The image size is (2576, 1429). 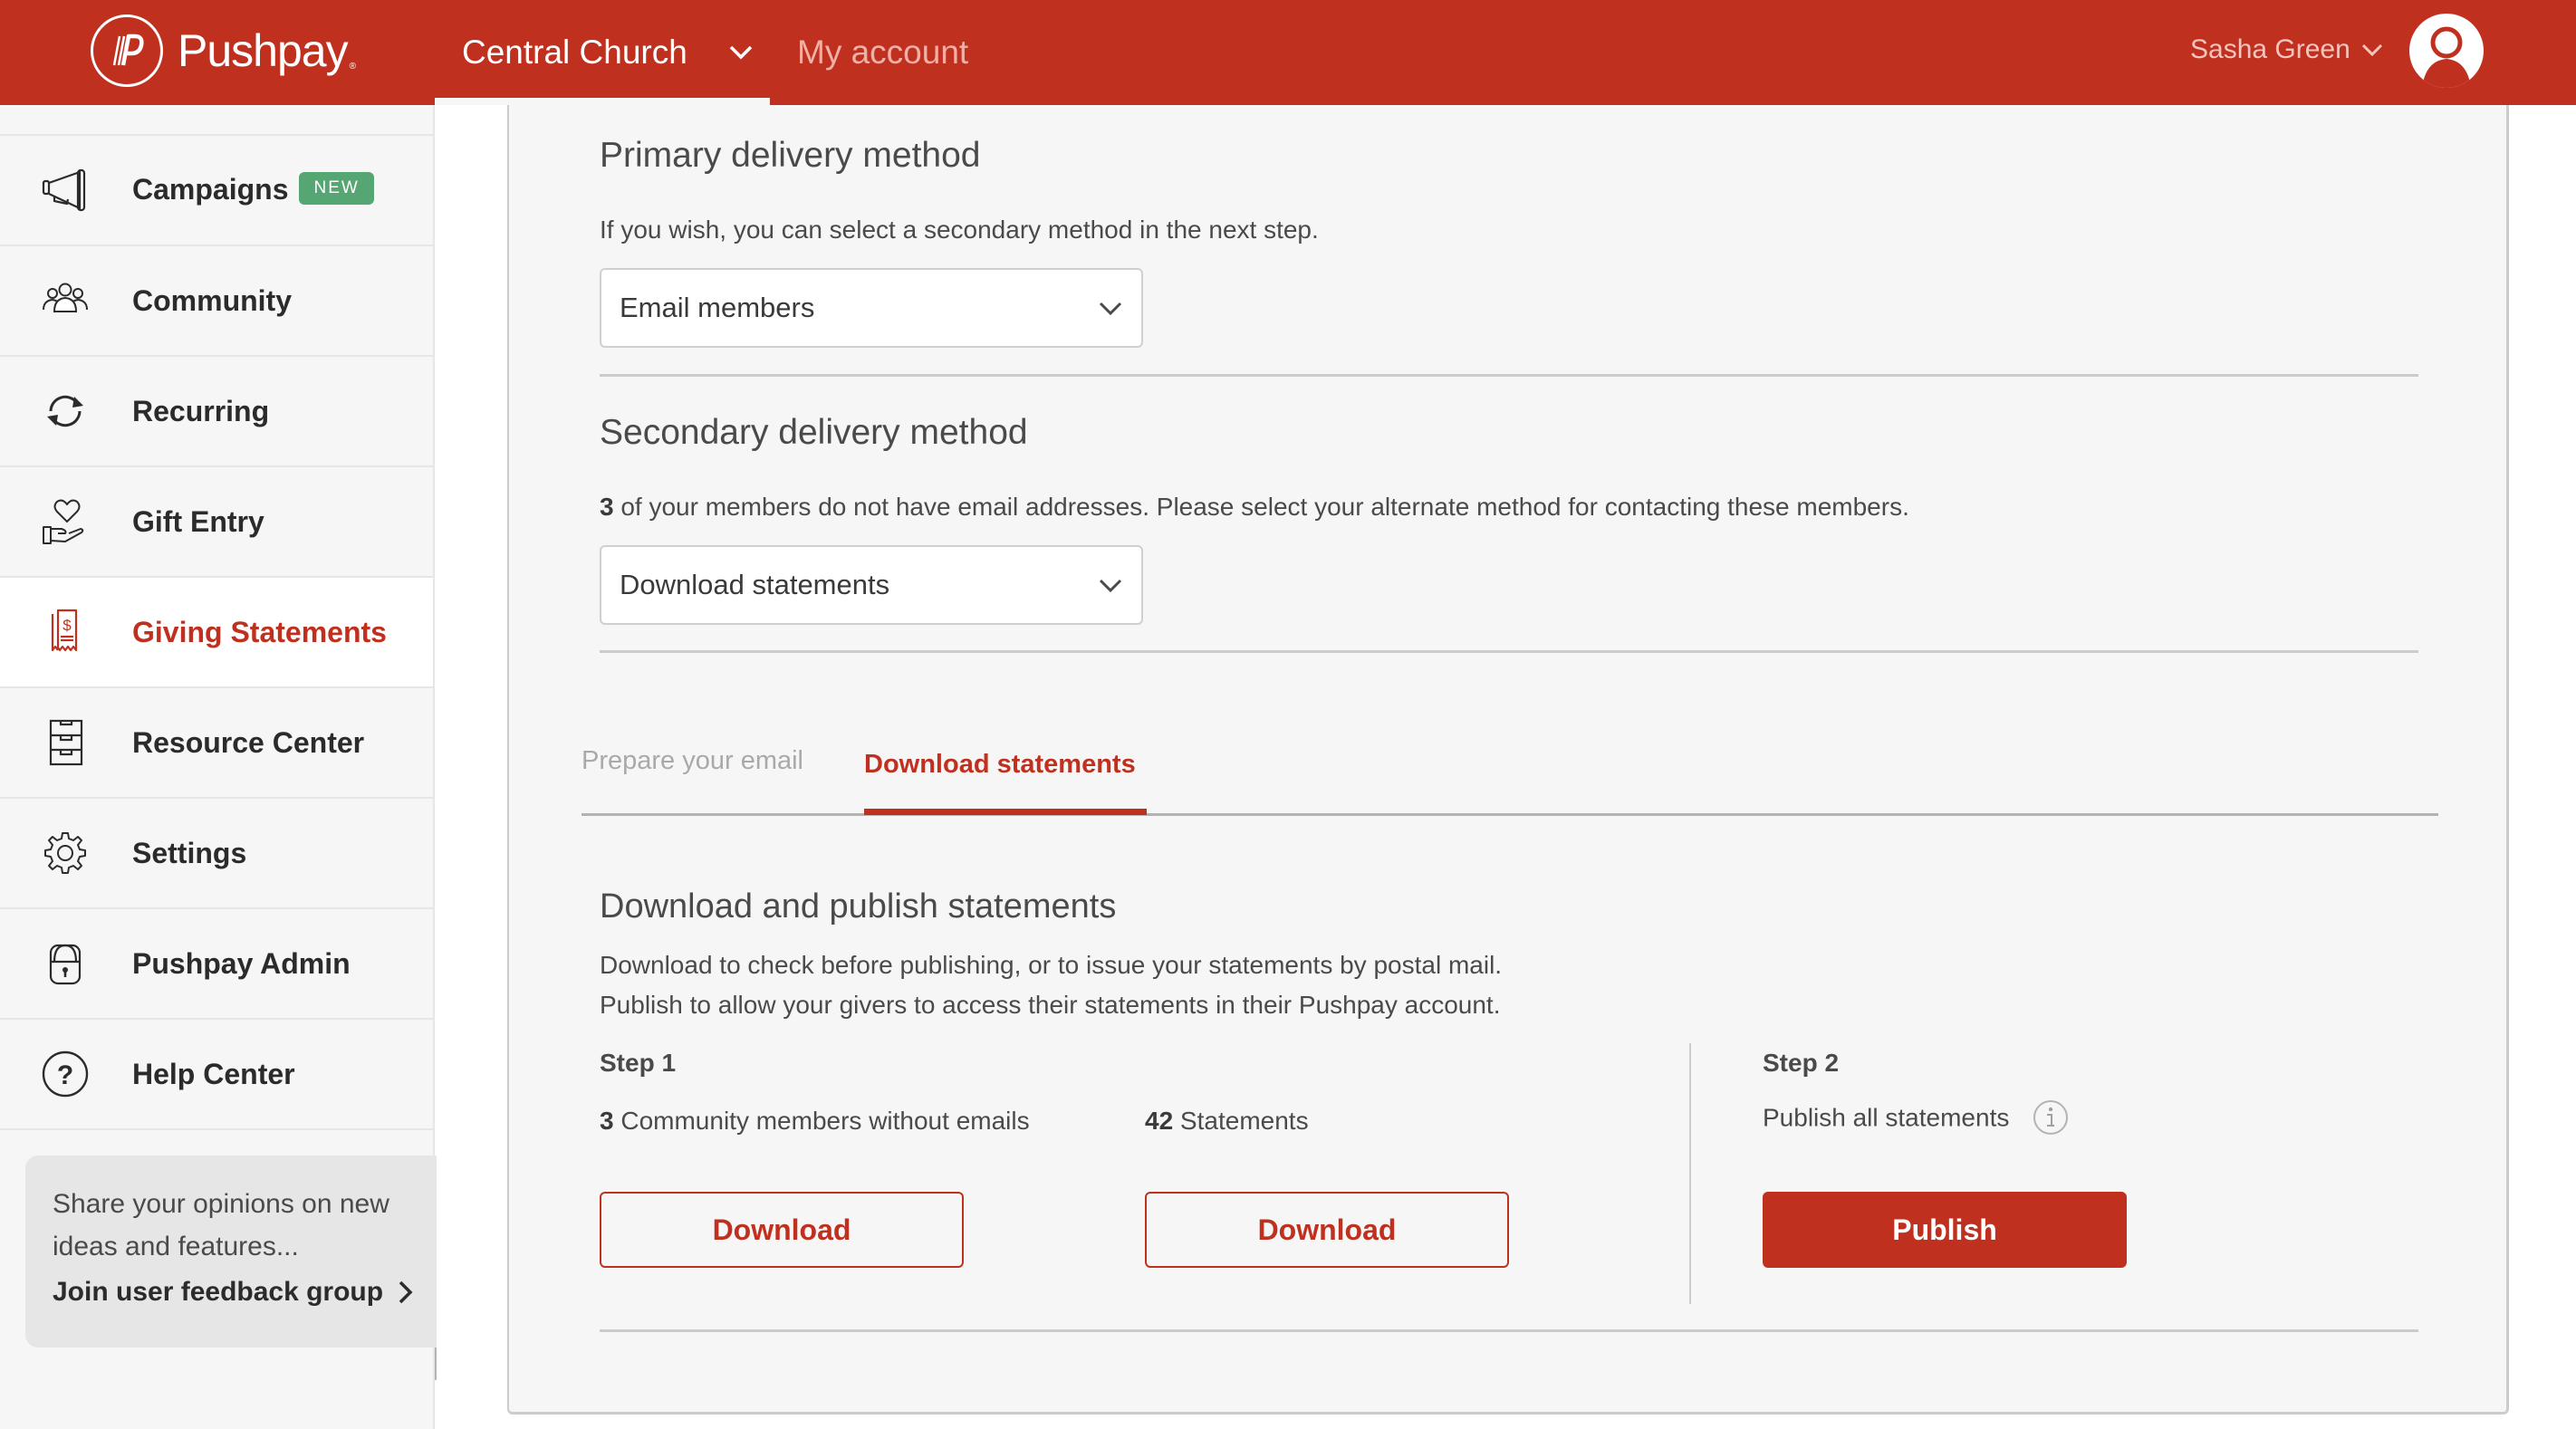 What do you see at coordinates (882, 52) in the screenshot?
I see `my-account-link: My account` at bounding box center [882, 52].